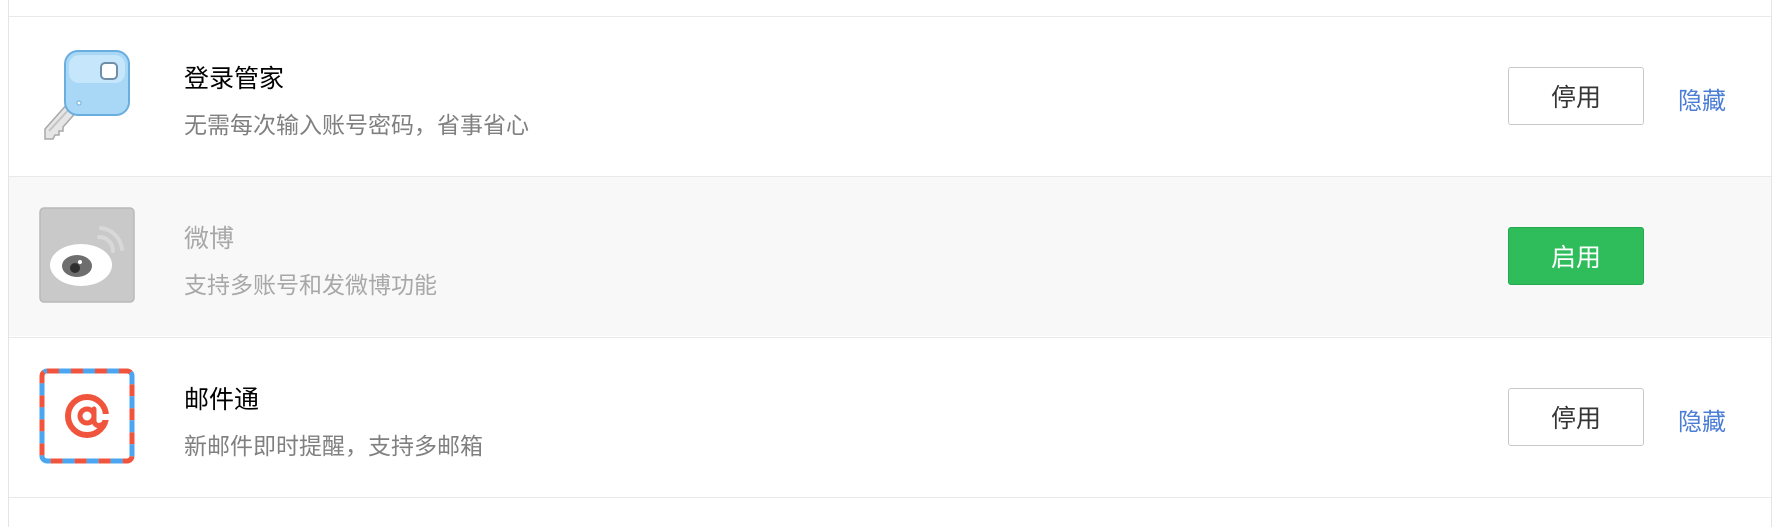 The image size is (1780, 527). Describe the element at coordinates (87, 95) in the screenshot. I see `key-icon` at that location.